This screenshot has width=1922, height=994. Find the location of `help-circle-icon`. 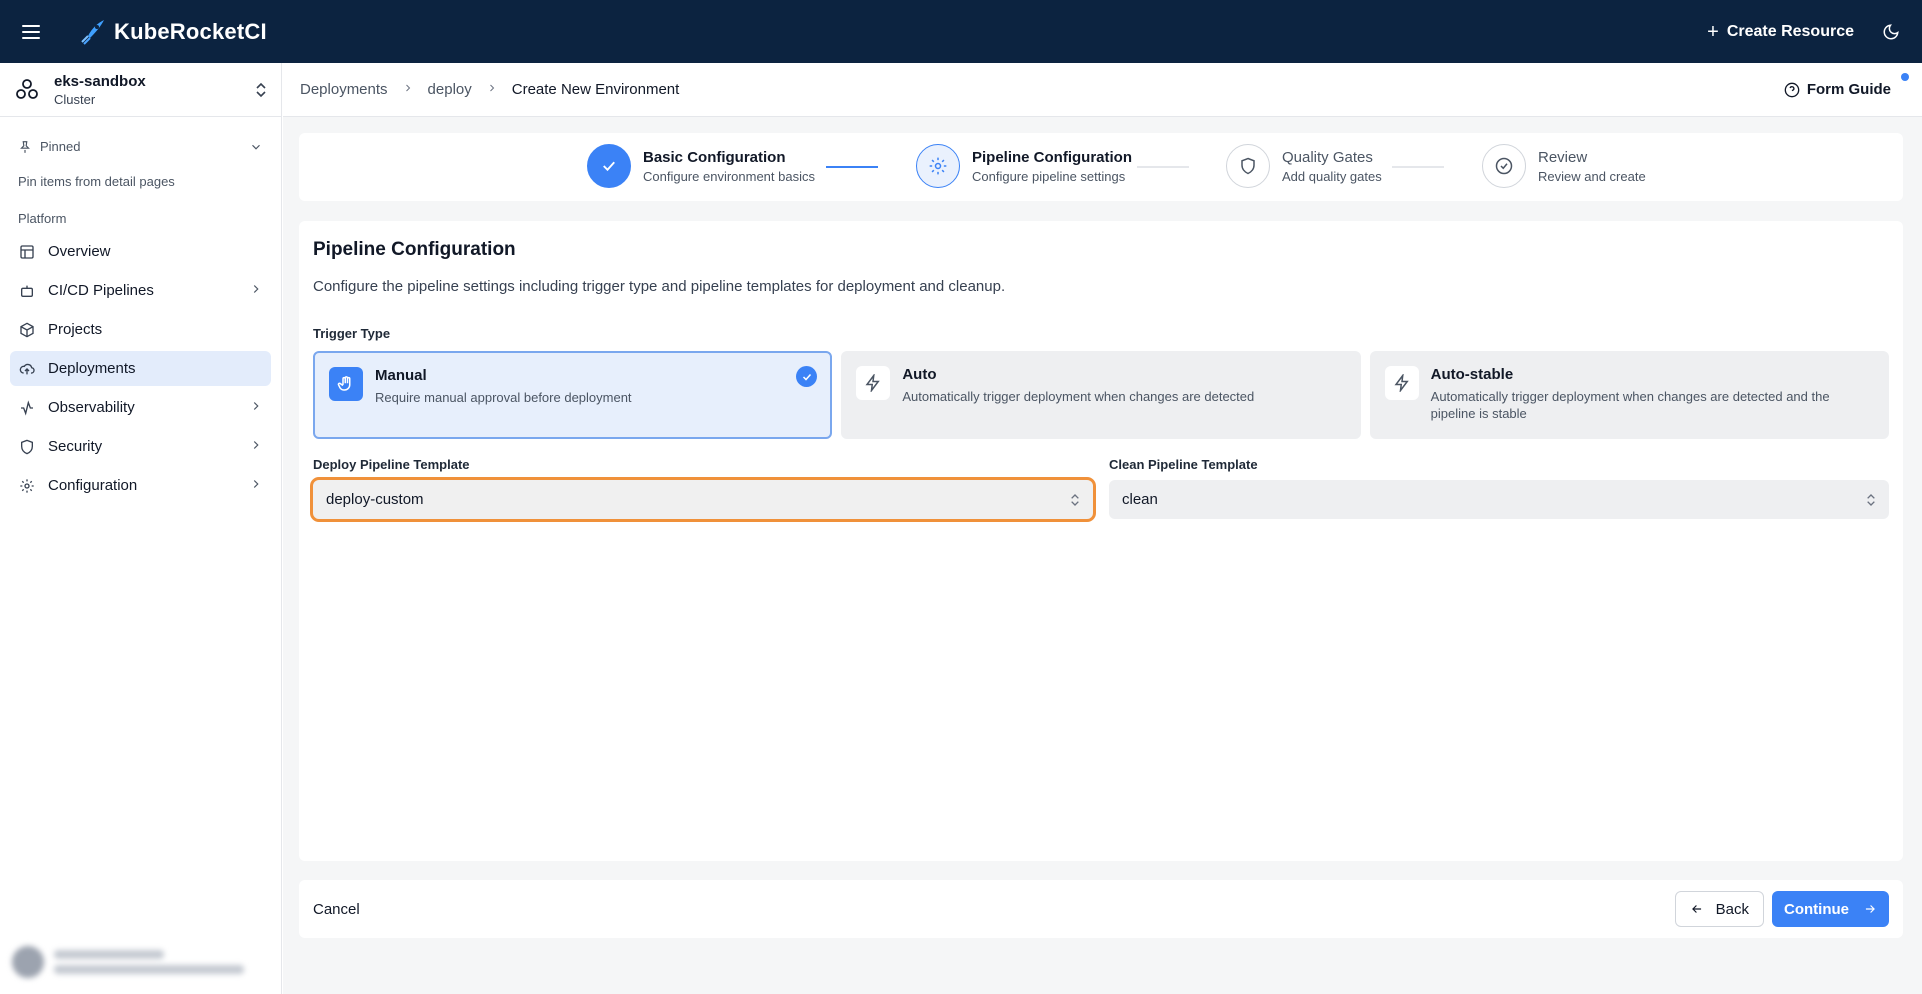

help-circle-icon is located at coordinates (1792, 89).